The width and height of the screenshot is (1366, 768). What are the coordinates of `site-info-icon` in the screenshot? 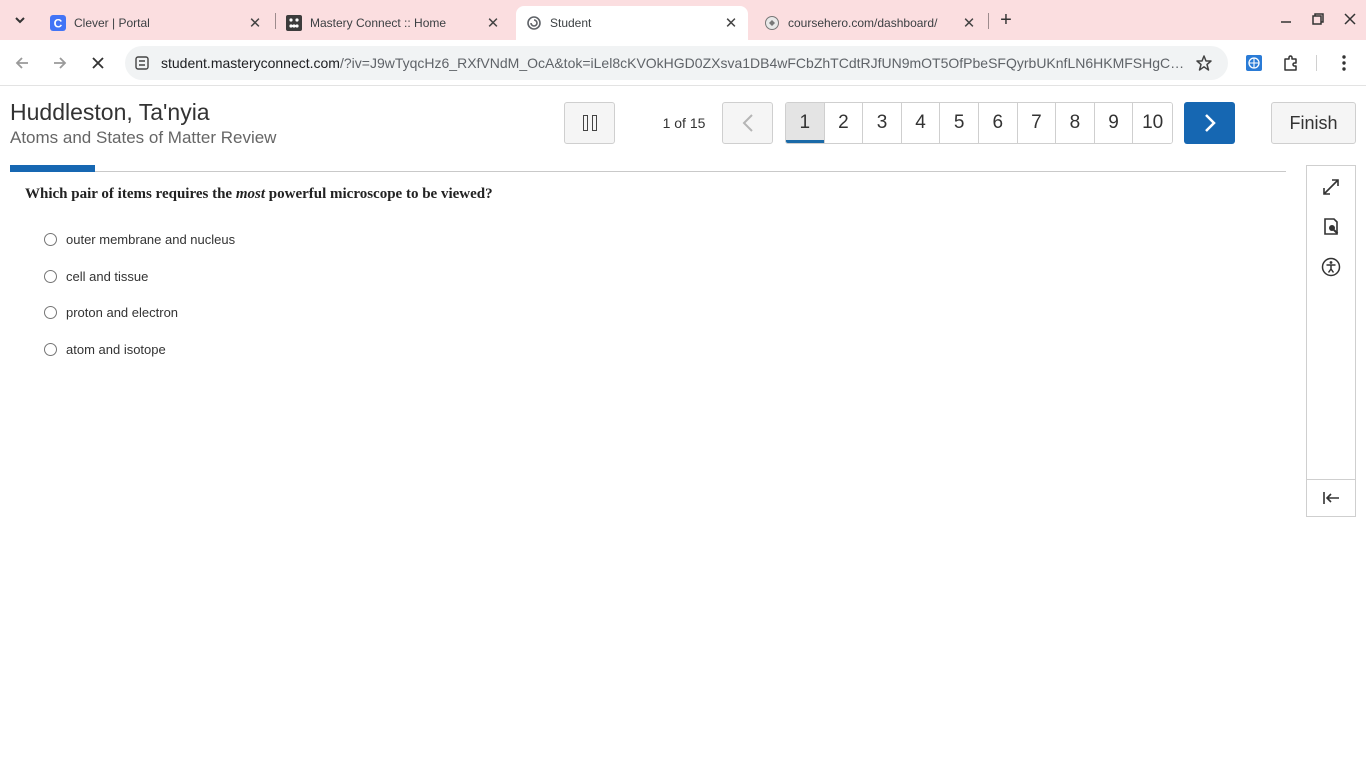 It's located at (142, 63).